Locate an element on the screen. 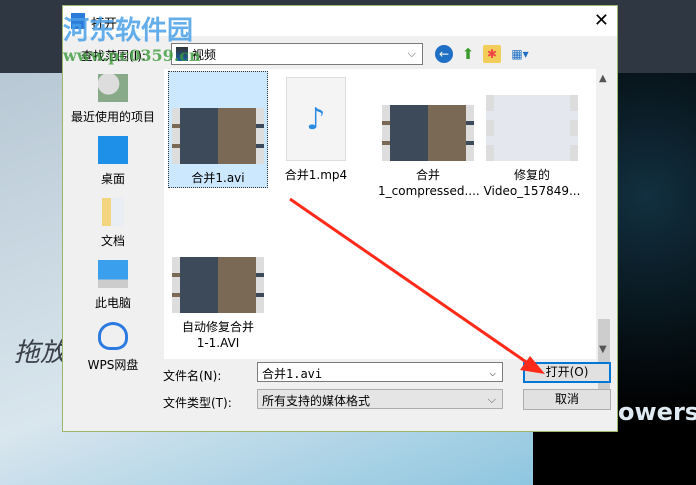 The image size is (696, 485). filename-value: 合并1.avi is located at coordinates (292, 374).